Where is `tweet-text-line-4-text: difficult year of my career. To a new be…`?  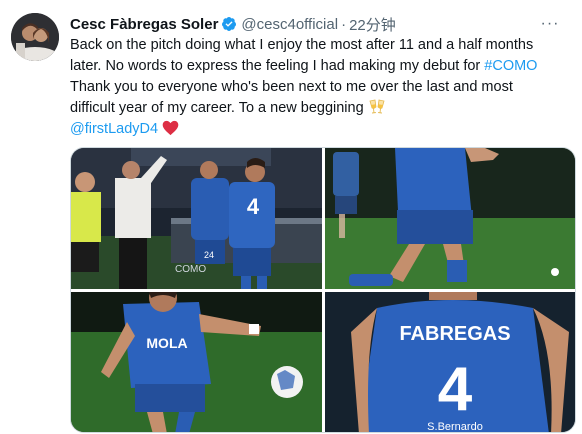 tweet-text-line-4-text: difficult year of my career. To a new be… is located at coordinates (219, 108).